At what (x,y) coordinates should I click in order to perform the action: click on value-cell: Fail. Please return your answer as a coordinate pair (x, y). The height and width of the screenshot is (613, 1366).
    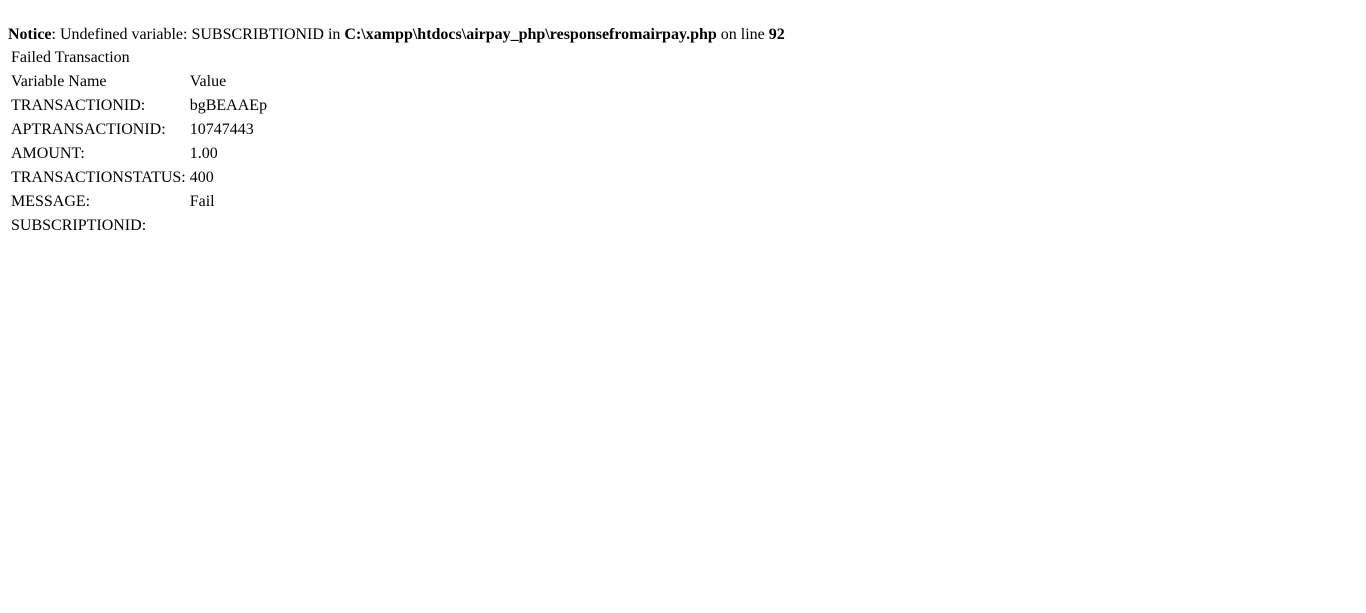
    Looking at the image, I should click on (202, 201).